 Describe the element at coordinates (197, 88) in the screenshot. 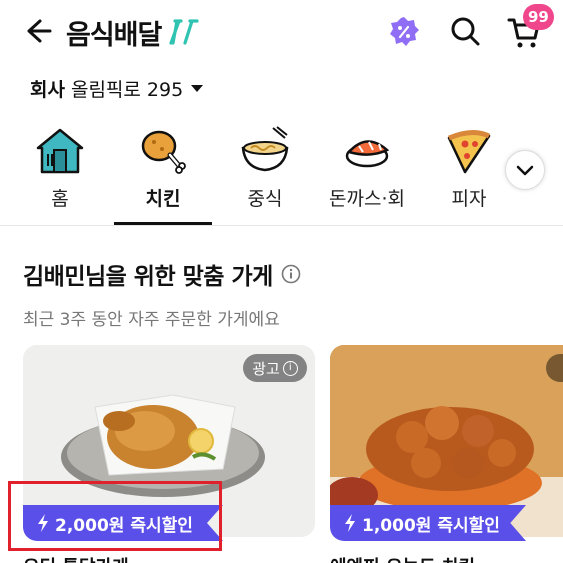

I see `caret-down-icon` at that location.